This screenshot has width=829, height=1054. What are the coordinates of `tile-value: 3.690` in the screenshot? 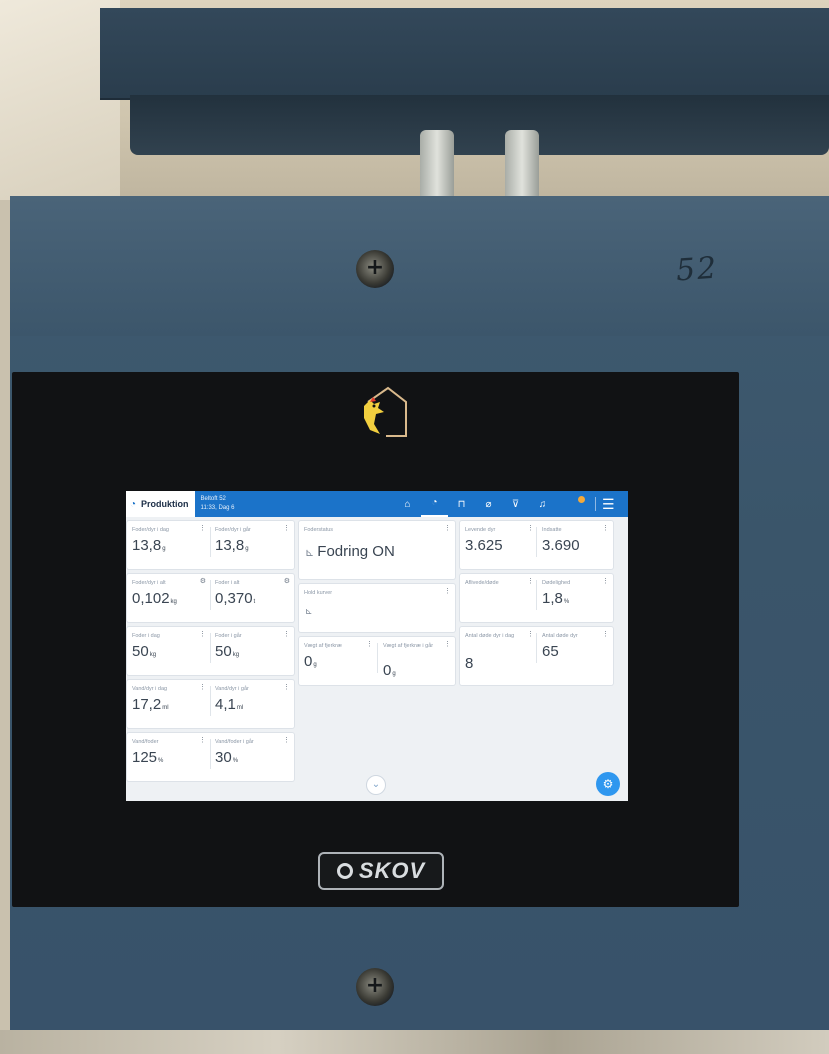 It's located at (561, 545).